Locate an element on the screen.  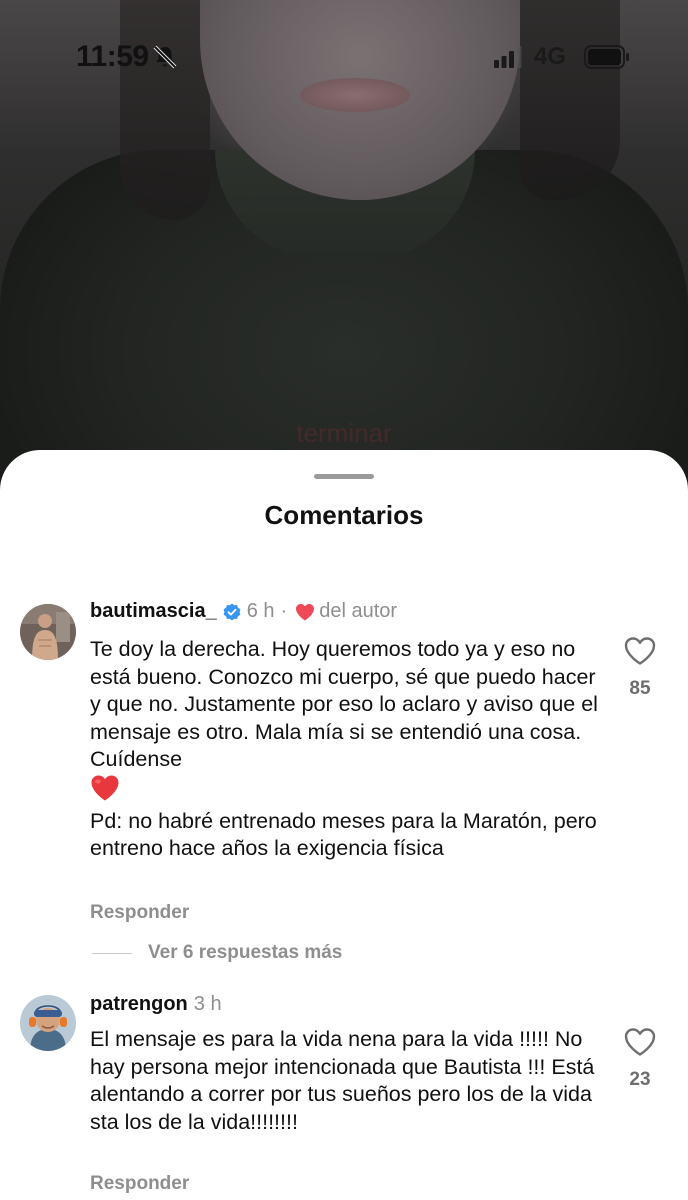
view-more-replies-label: Ver 6 respuestas más is located at coordinates (245, 952).